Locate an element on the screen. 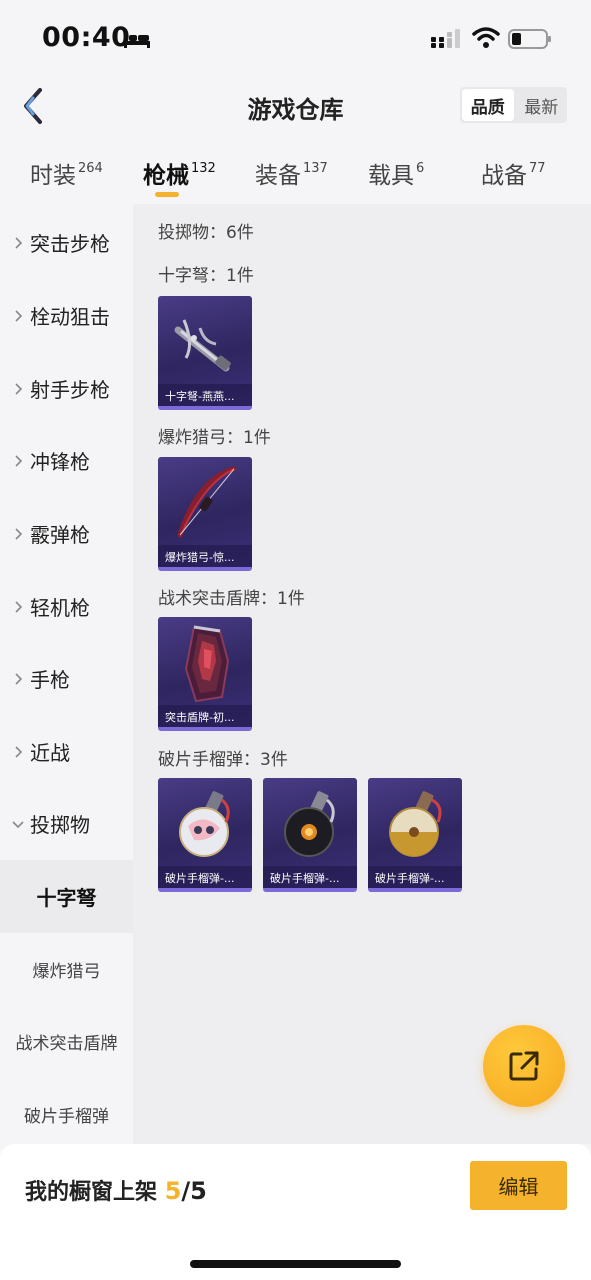  tab-vehicles: 载具 6 is located at coordinates (396, 173).